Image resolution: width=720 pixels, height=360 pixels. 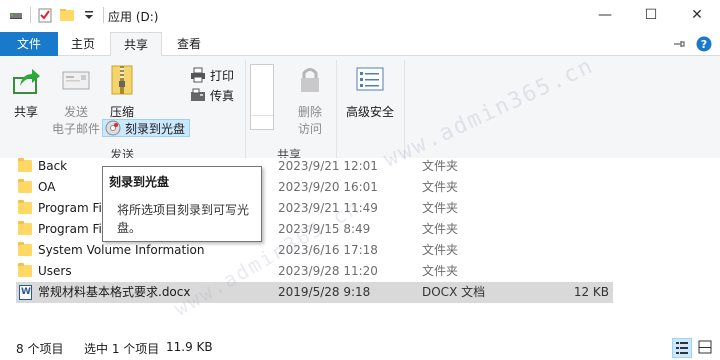 I want to click on drive-icon, so click(x=16, y=15).